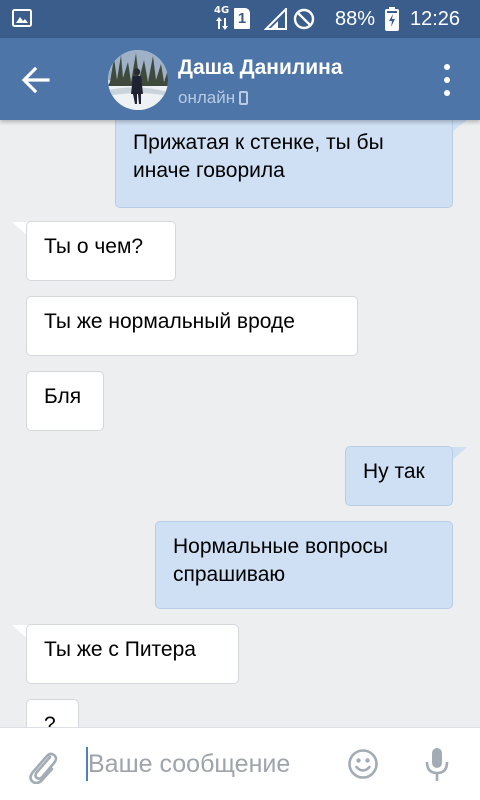 The width and height of the screenshot is (480, 800). Describe the element at coordinates (260, 68) in the screenshot. I see `contact-name: Даша Данилина` at that location.